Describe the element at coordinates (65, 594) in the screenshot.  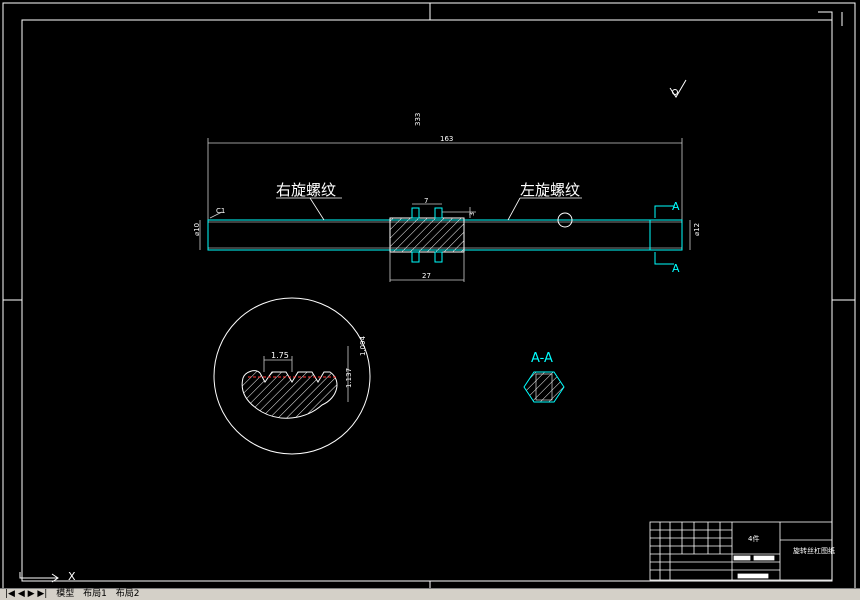
I see `tab-model: 模型` at that location.